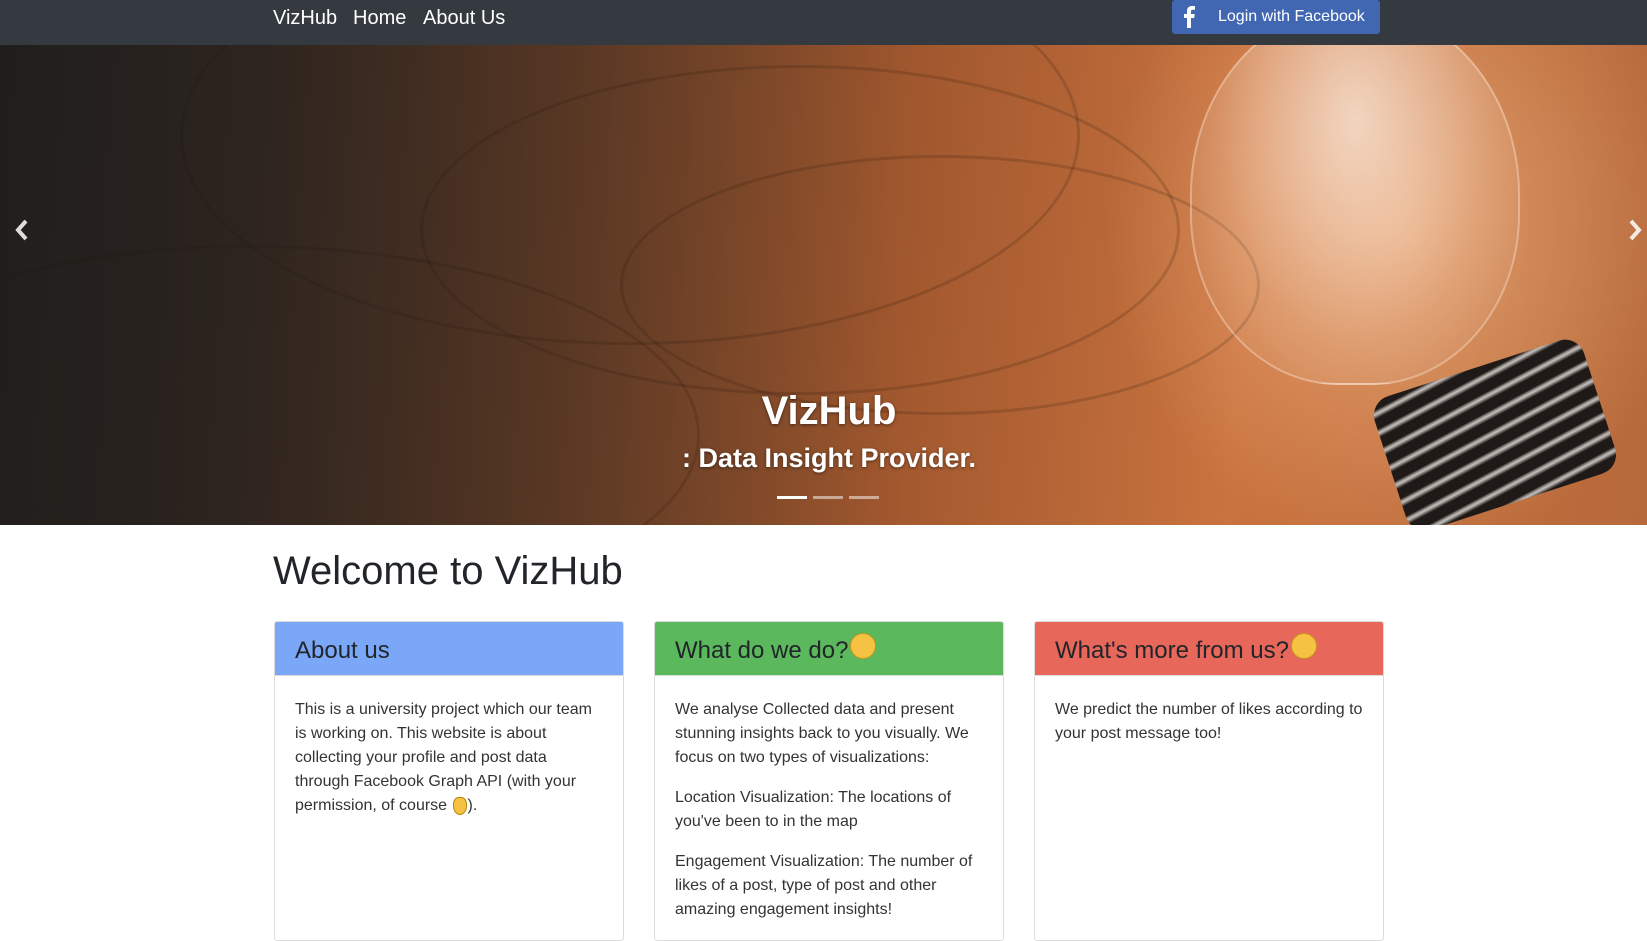 The width and height of the screenshot is (1647, 941). I want to click on light-bulb-image, so click(1355, 215).